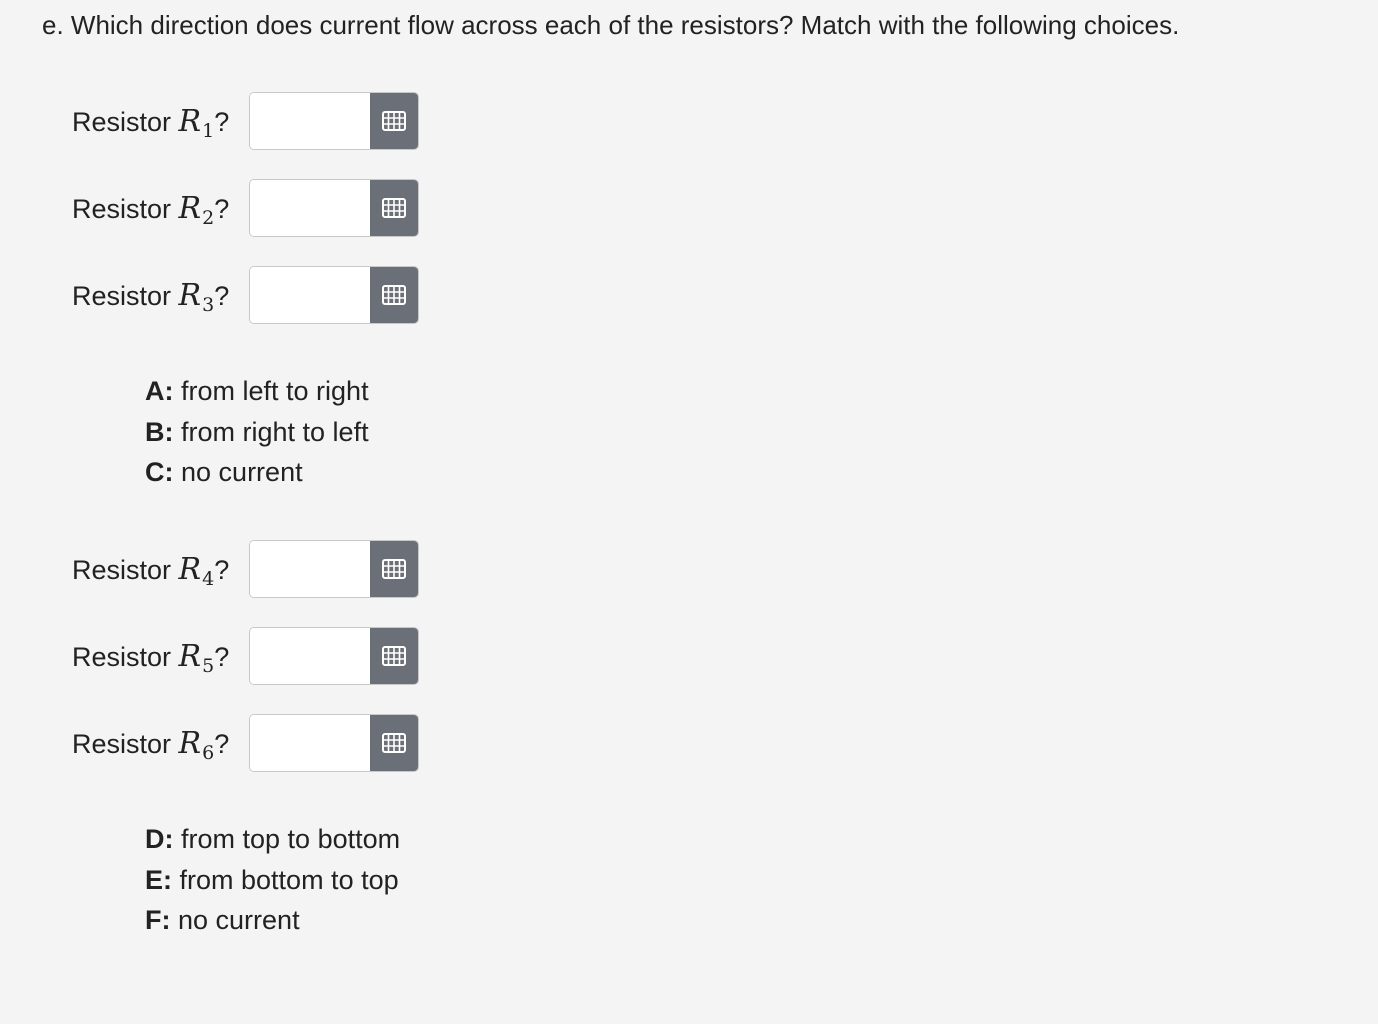 This screenshot has height=1024, width=1378. I want to click on choice-picker-button-r2, so click(394, 208).